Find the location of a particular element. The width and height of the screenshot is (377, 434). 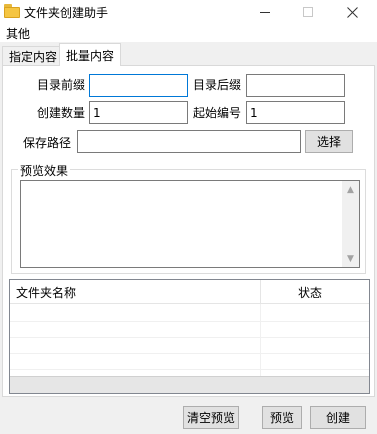

tab-label: 批量内容 is located at coordinates (90, 55).